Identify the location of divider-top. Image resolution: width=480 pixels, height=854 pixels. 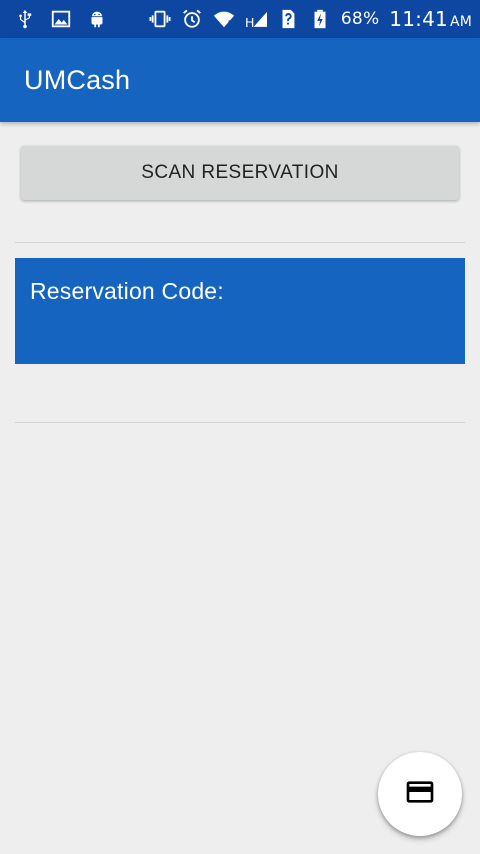
(240, 242).